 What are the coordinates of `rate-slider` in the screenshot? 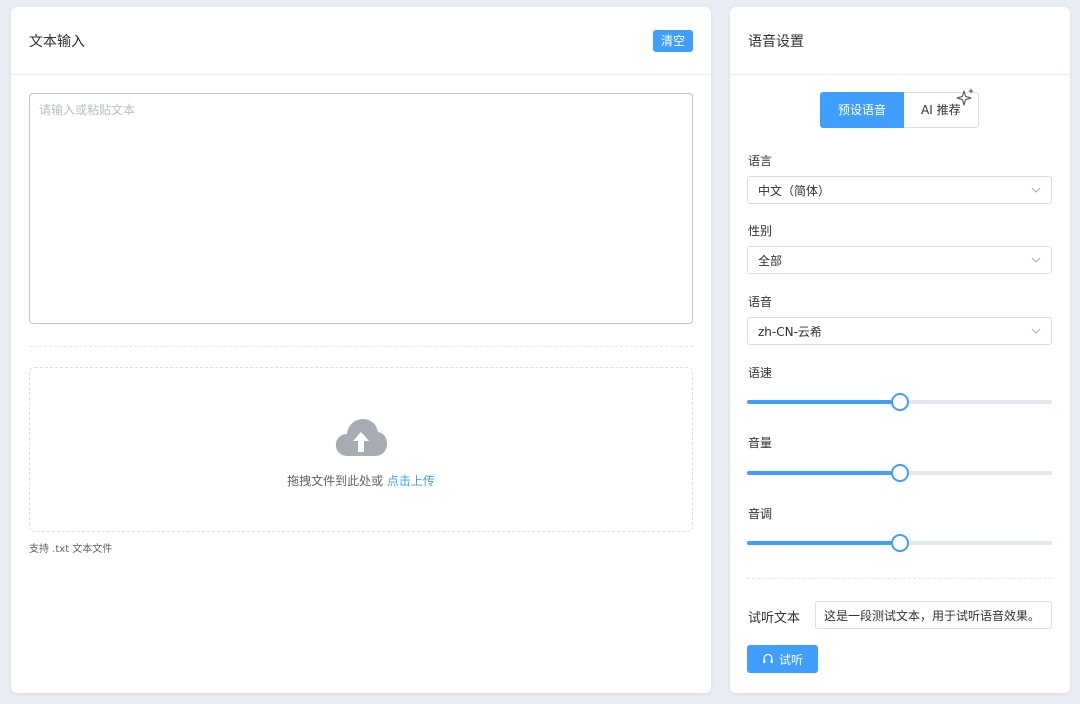 It's located at (899, 402).